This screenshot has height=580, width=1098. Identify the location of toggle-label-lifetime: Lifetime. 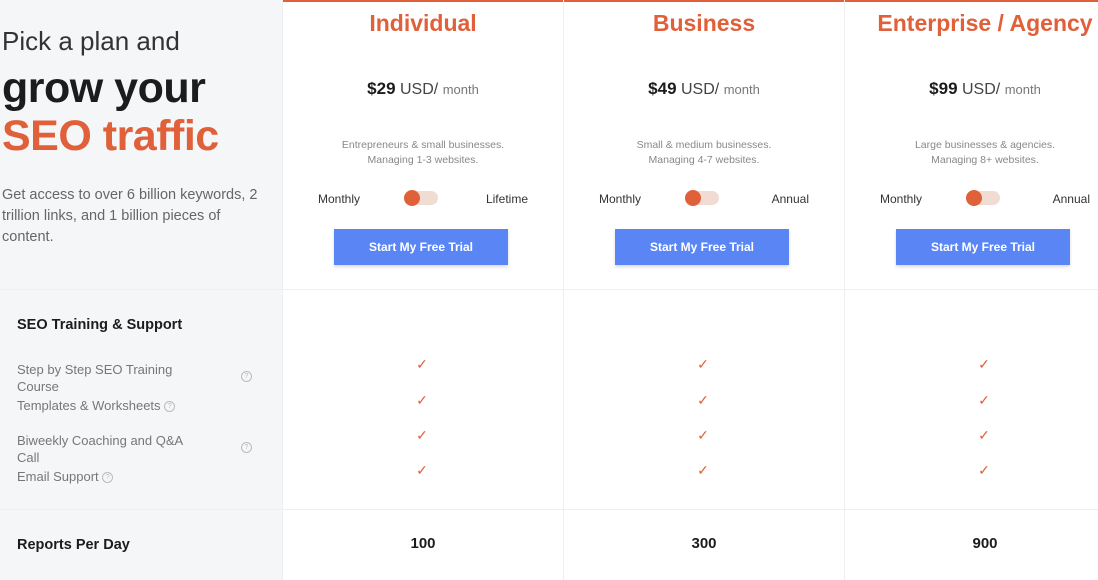
(506, 199).